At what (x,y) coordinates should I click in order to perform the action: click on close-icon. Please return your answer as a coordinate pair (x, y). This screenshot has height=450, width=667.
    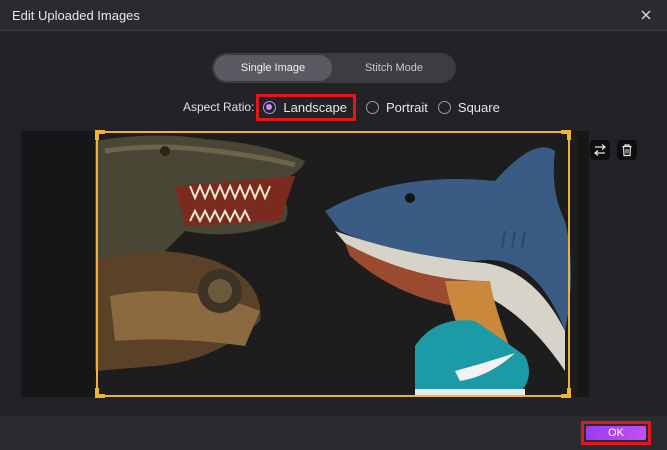
    Looking at the image, I should click on (646, 15).